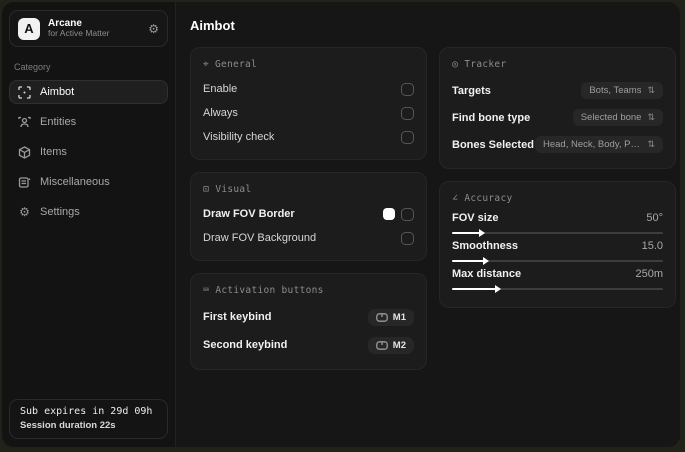  Describe the element at coordinates (407, 238) in the screenshot. I see `draw-fov-background-checkbox` at that location.